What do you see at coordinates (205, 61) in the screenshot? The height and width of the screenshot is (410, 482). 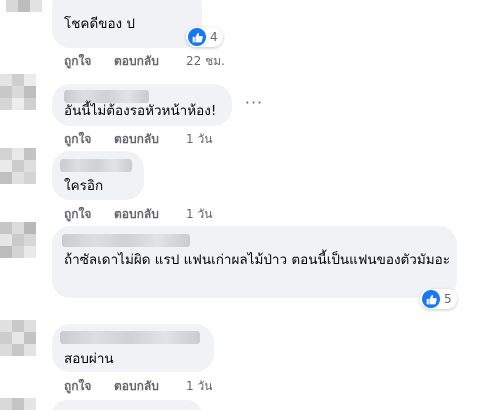 I see `timestamp: 22 ชม.` at bounding box center [205, 61].